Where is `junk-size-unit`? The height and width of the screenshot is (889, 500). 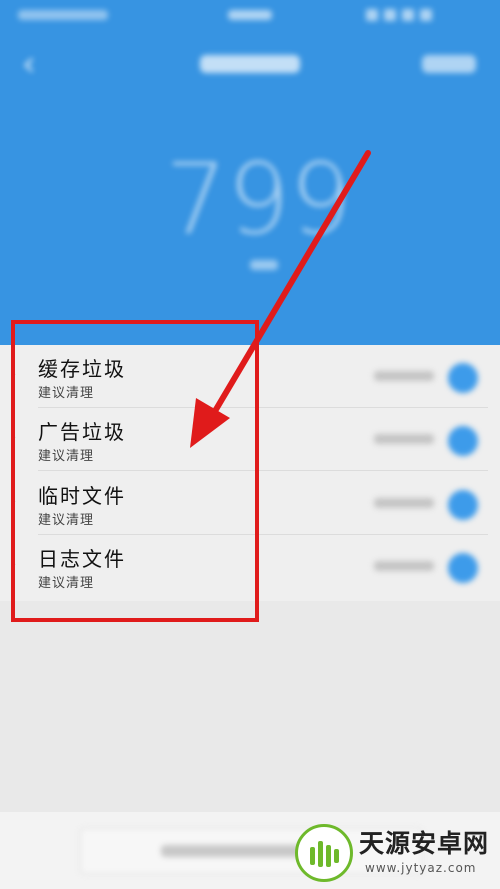
junk-size-unit is located at coordinates (264, 265).